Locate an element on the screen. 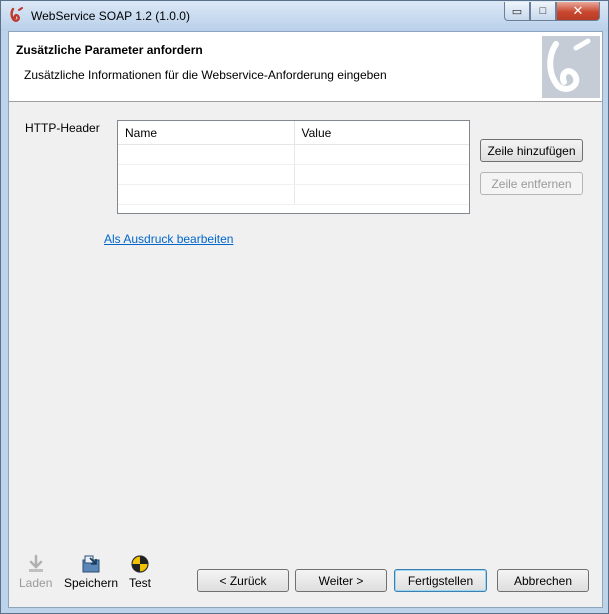 The width and height of the screenshot is (609, 614). close-button: ✕ is located at coordinates (578, 11).